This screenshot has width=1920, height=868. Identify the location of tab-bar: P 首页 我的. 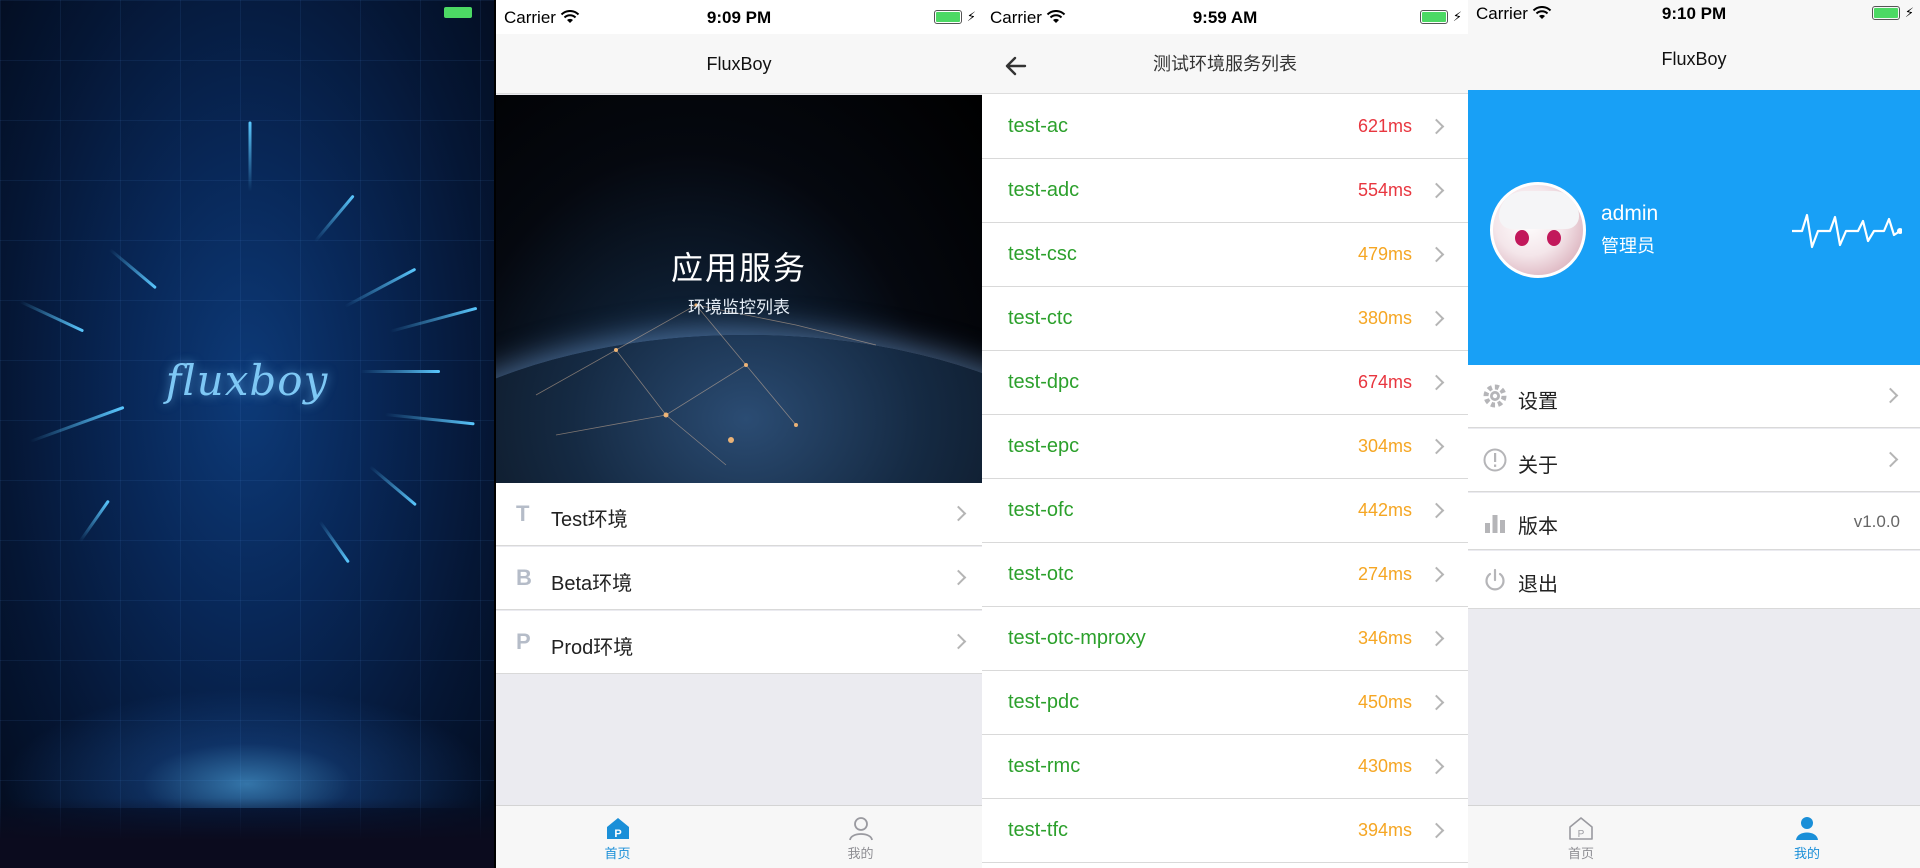
(739, 836).